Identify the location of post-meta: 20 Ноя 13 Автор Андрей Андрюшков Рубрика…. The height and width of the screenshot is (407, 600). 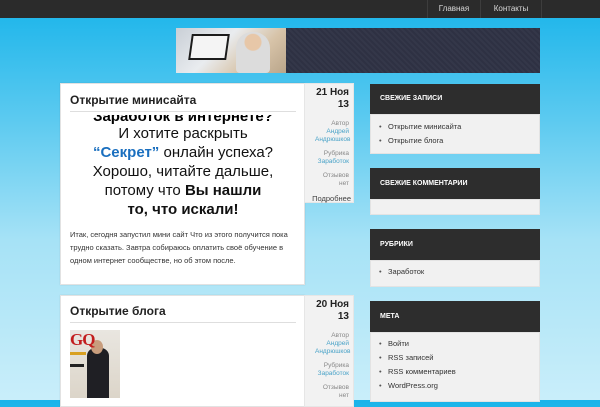
(329, 351).